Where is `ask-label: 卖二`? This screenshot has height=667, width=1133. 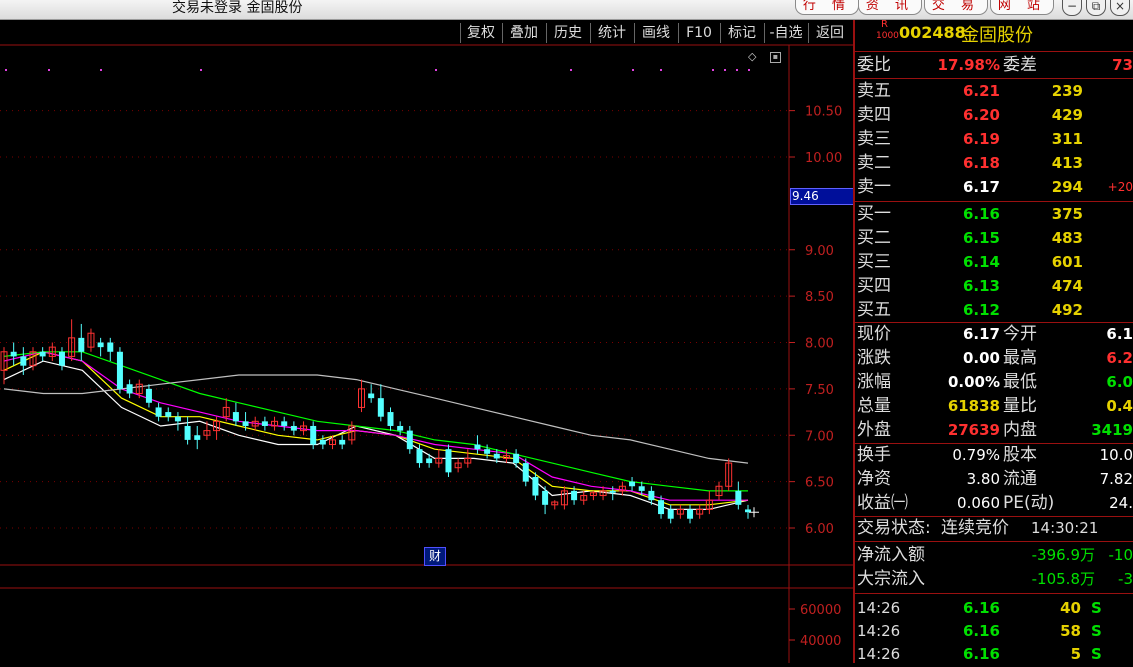 ask-label: 卖二 is located at coordinates (874, 163).